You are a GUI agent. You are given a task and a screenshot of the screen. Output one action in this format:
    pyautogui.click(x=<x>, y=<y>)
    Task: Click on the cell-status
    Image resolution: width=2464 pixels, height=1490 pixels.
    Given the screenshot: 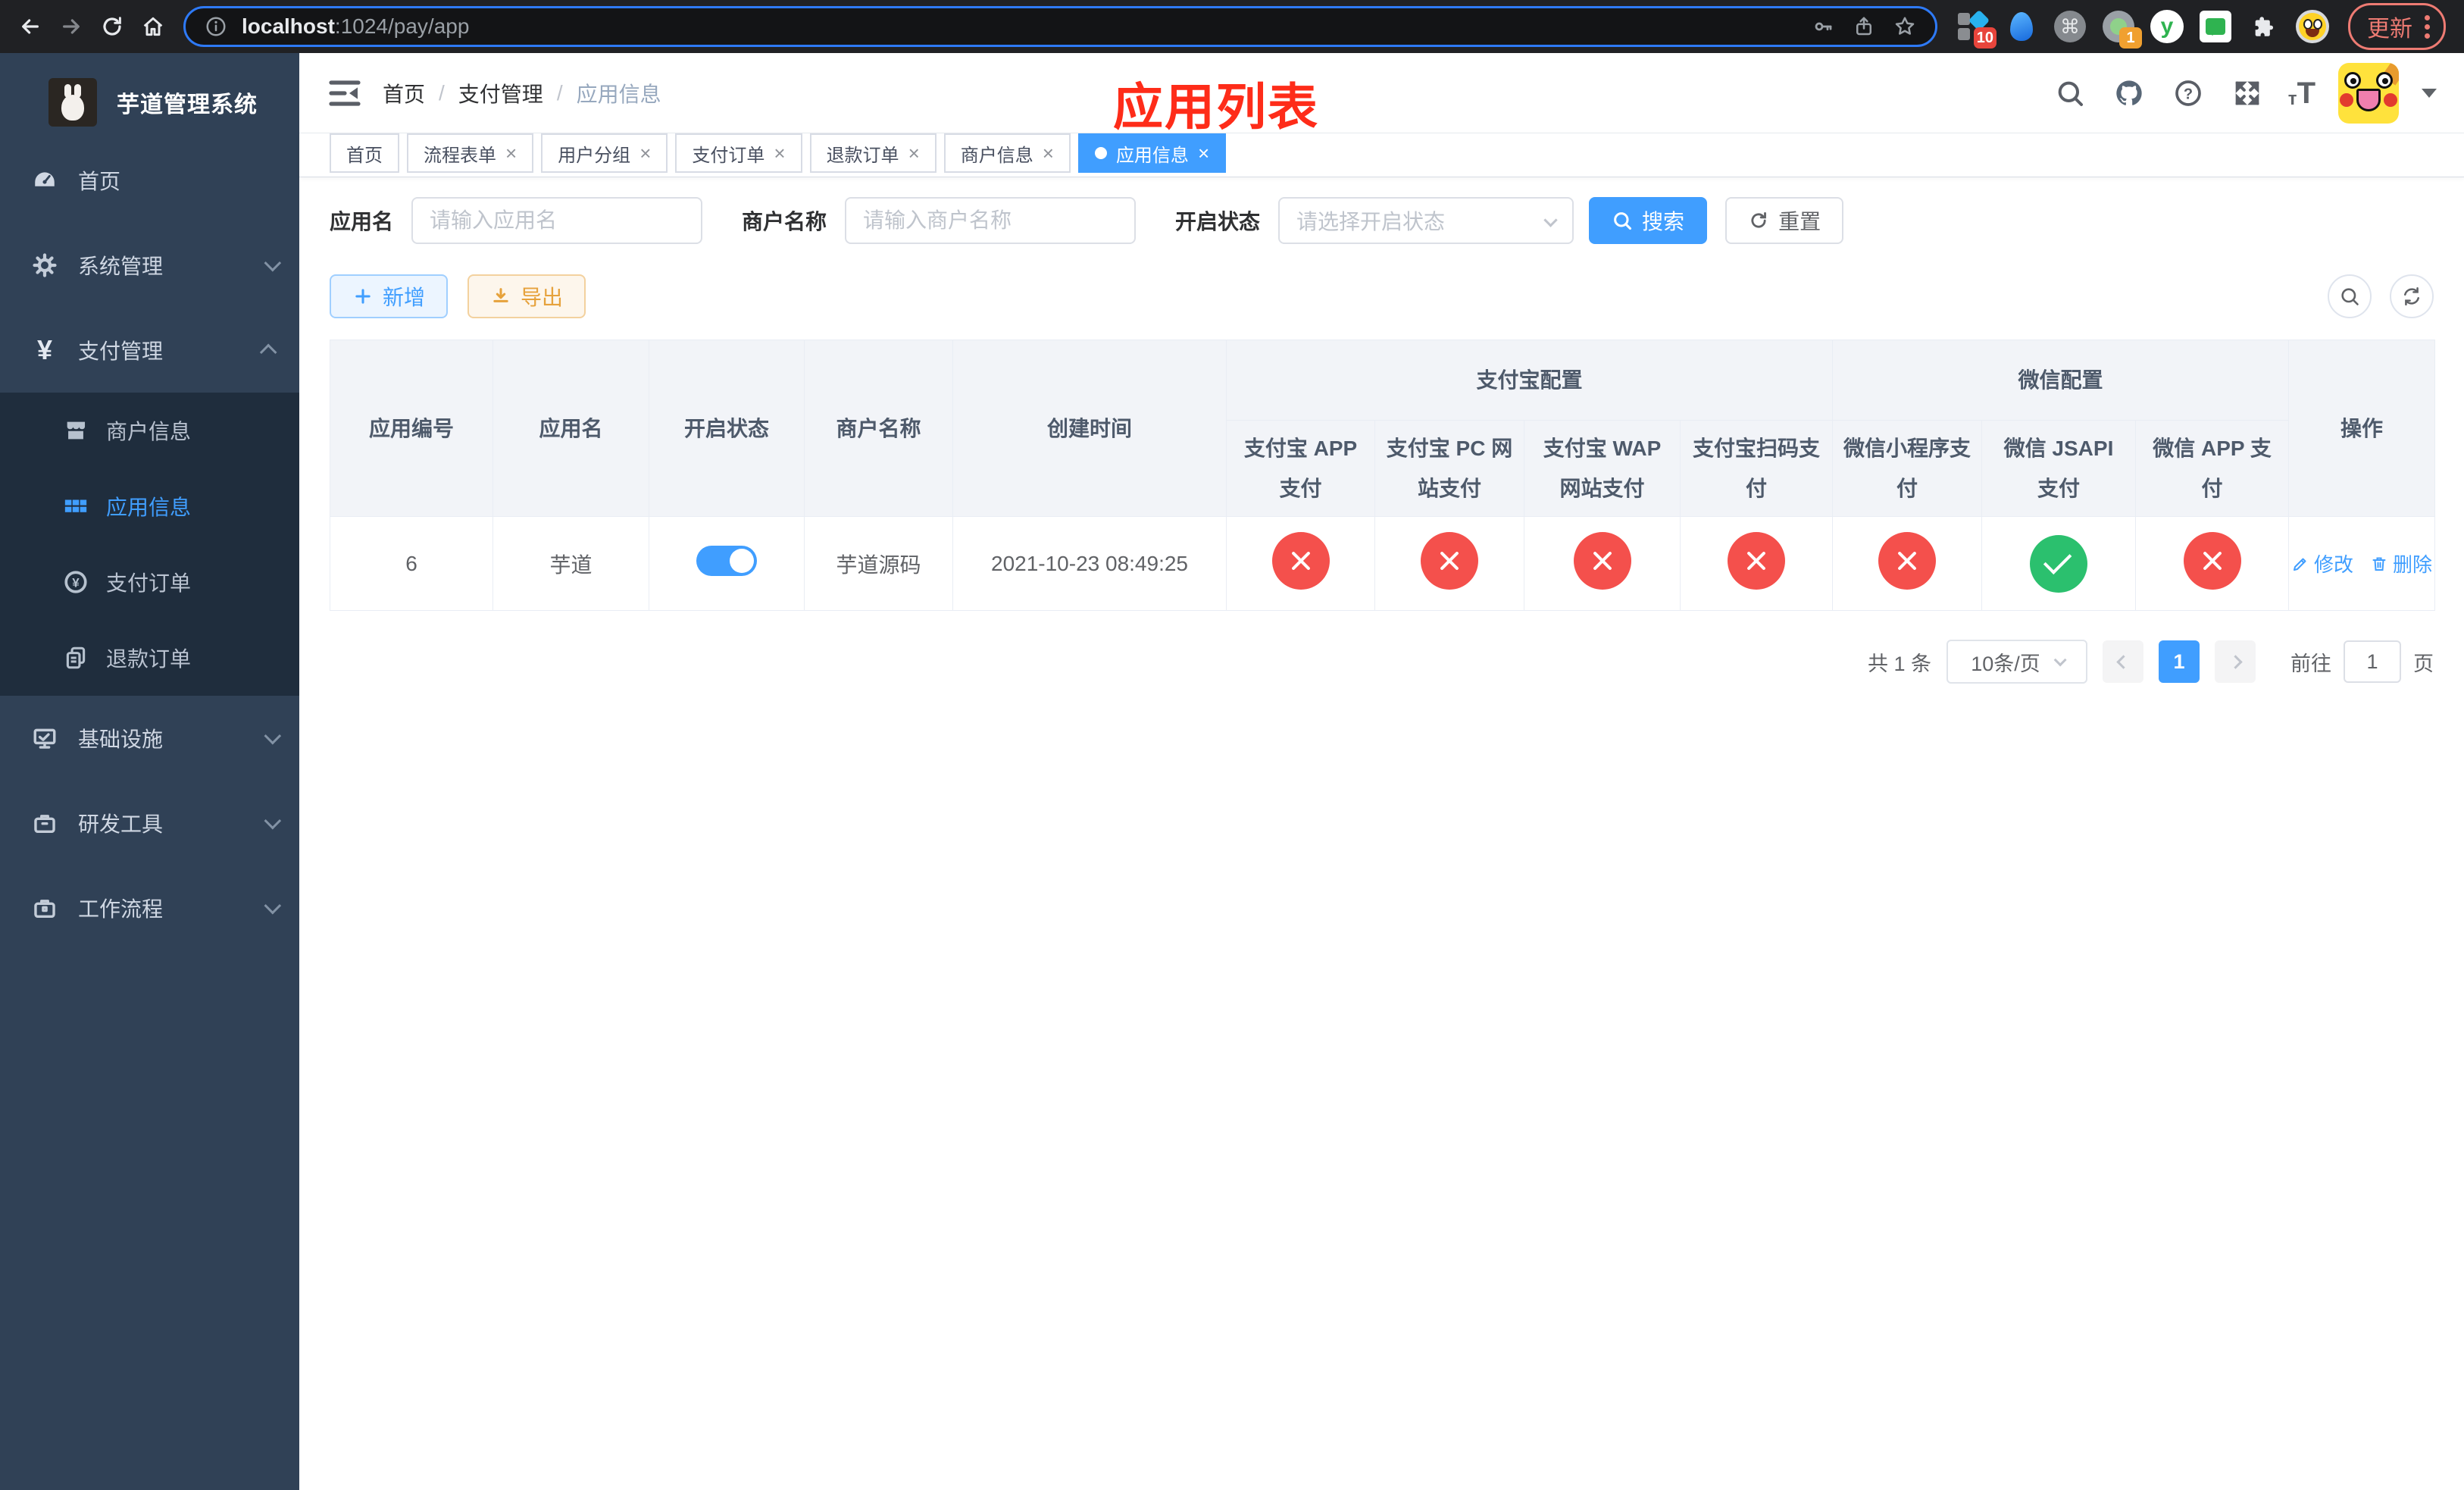 What is the action you would take?
    pyautogui.click(x=727, y=564)
    